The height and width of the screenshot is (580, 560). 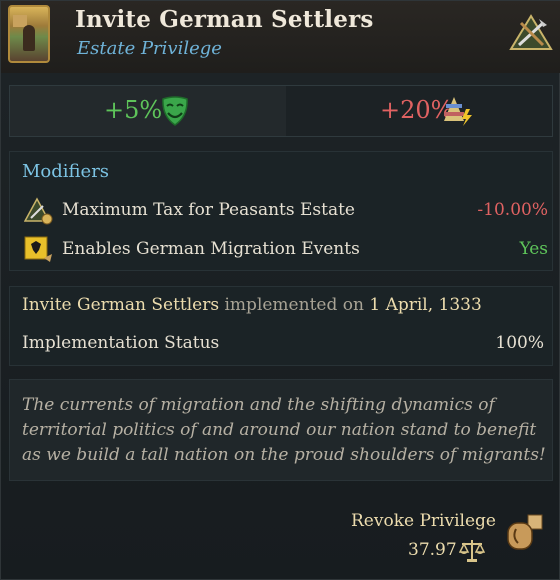 I want to click on modifier-label: Maximum Tax for Peasants Estate, so click(x=208, y=210).